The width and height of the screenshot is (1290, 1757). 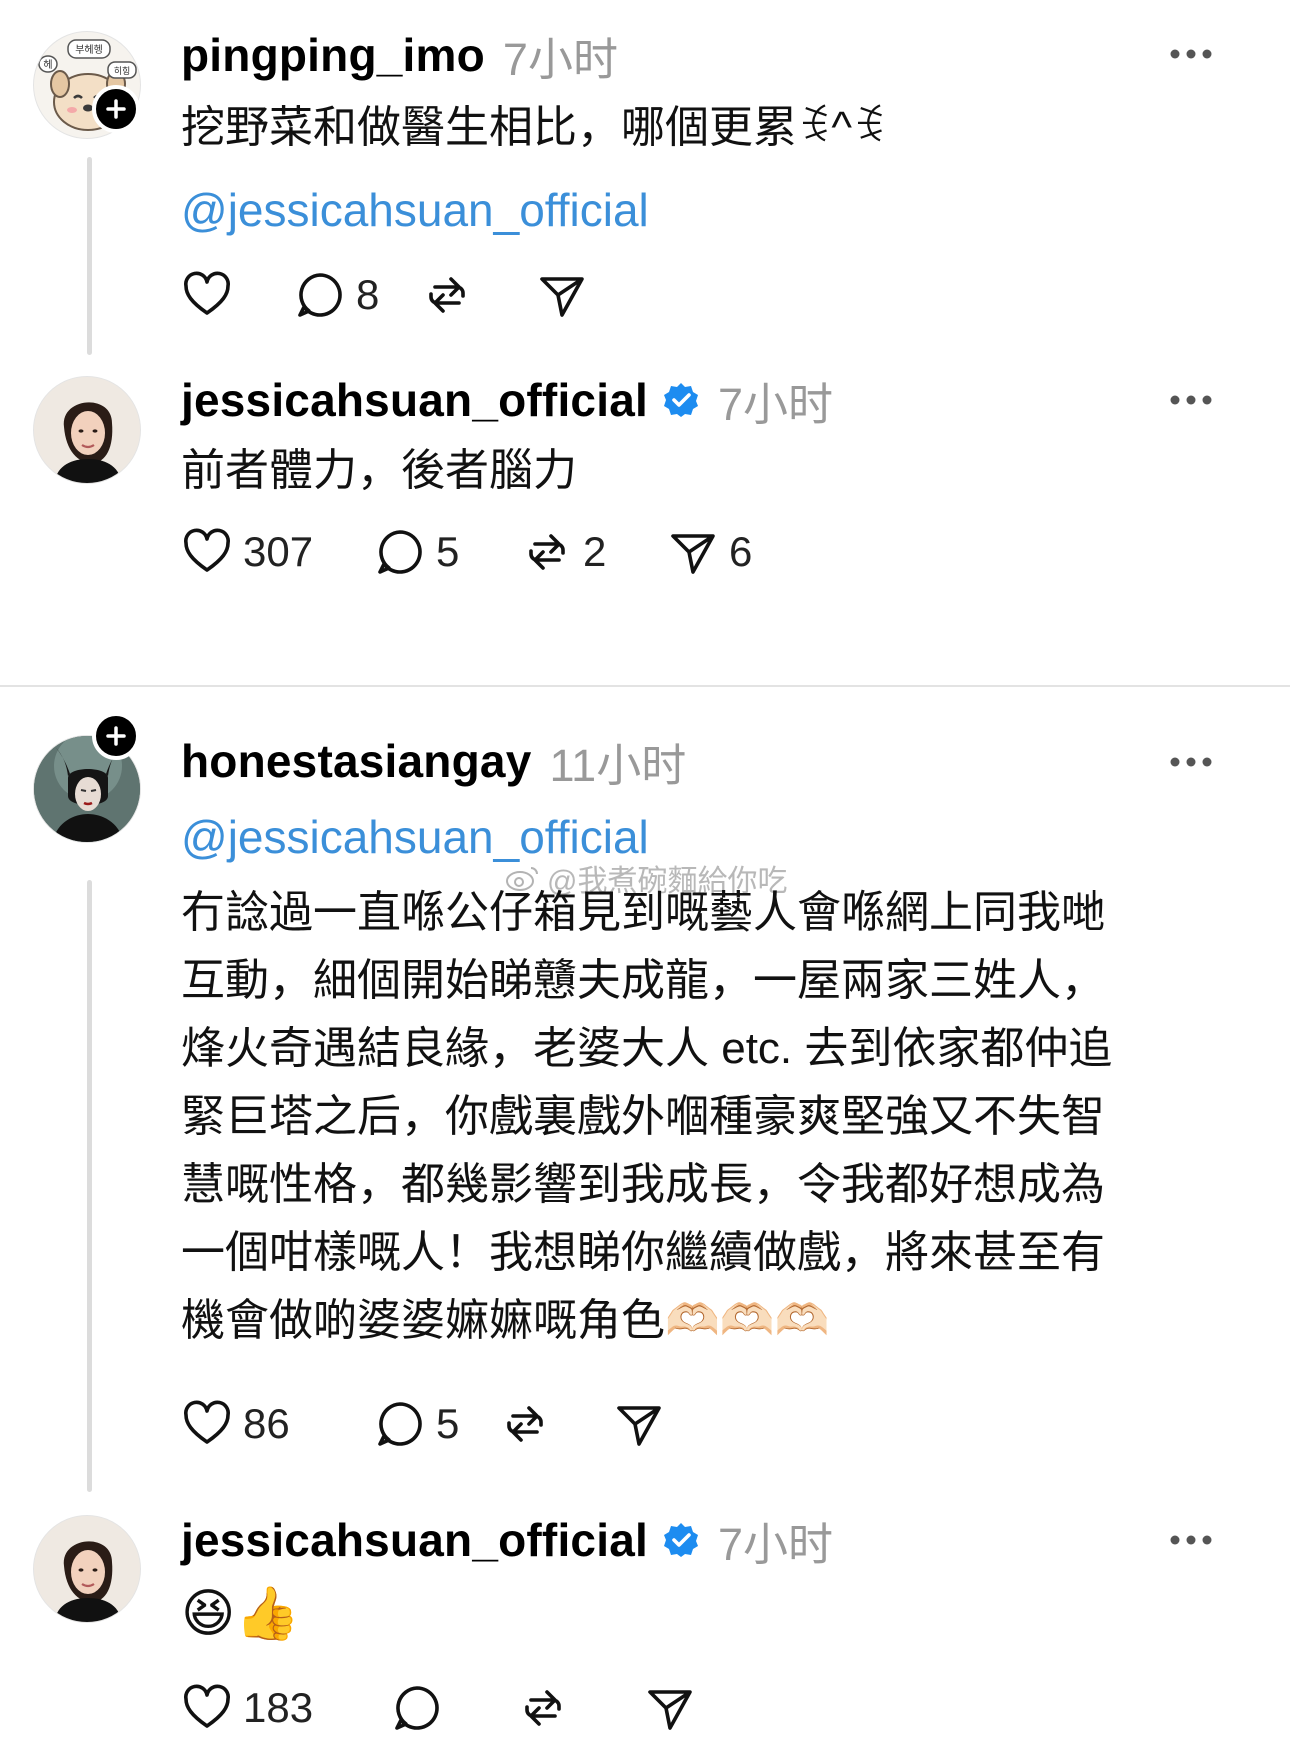 What do you see at coordinates (278, 1707) in the screenshot?
I see `like-count: 183` at bounding box center [278, 1707].